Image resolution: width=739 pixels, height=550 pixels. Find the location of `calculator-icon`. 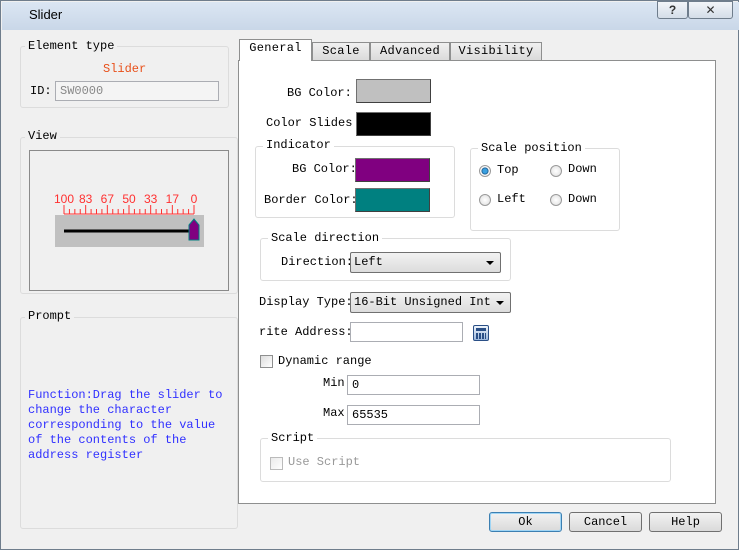

calculator-icon is located at coordinates (481, 333).